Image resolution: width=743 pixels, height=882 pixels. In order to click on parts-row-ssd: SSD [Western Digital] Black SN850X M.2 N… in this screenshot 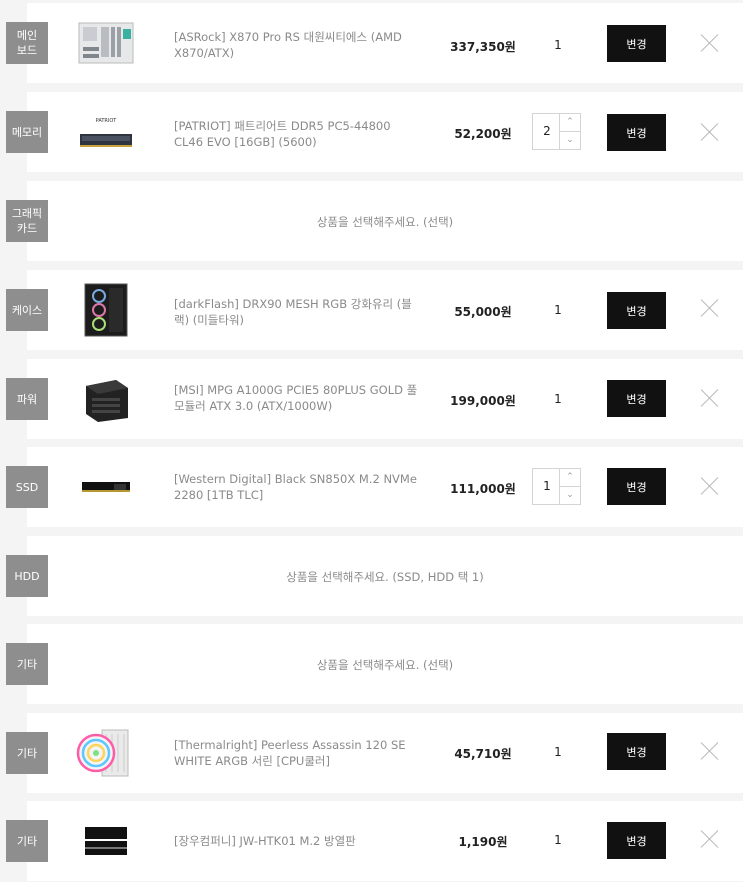, I will do `click(371, 487)`.